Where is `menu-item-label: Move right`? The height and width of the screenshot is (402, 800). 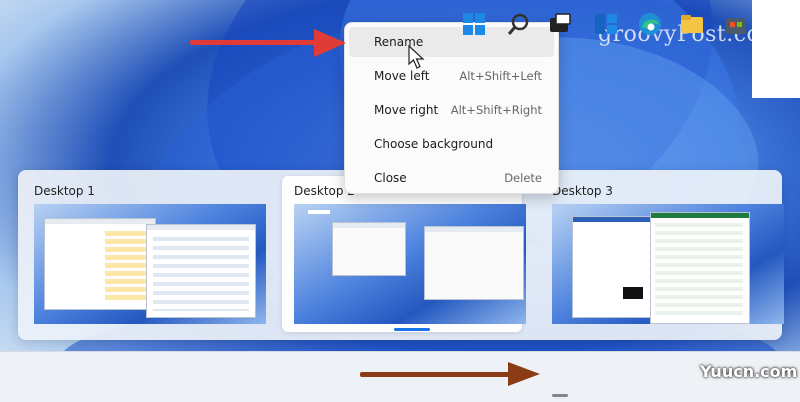
menu-item-label: Move right is located at coordinates (406, 110).